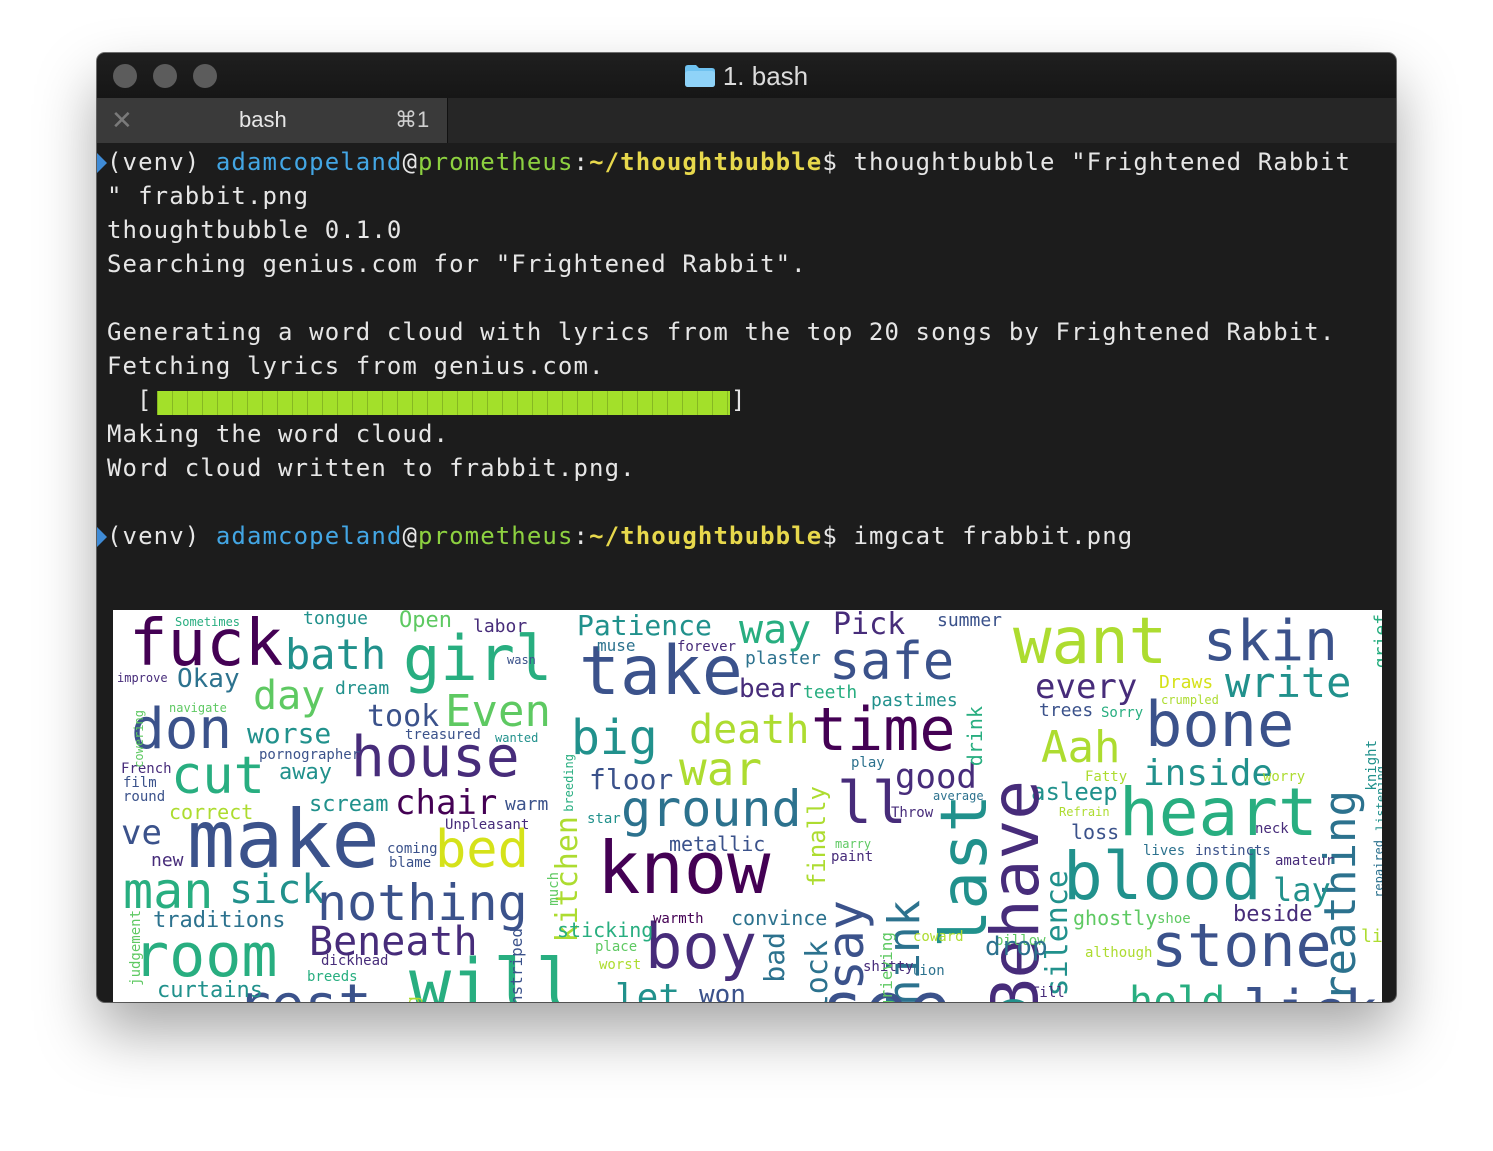 The image size is (1493, 1151). What do you see at coordinates (1119, 953) in the screenshot?
I see `word-cloud-word: although` at bounding box center [1119, 953].